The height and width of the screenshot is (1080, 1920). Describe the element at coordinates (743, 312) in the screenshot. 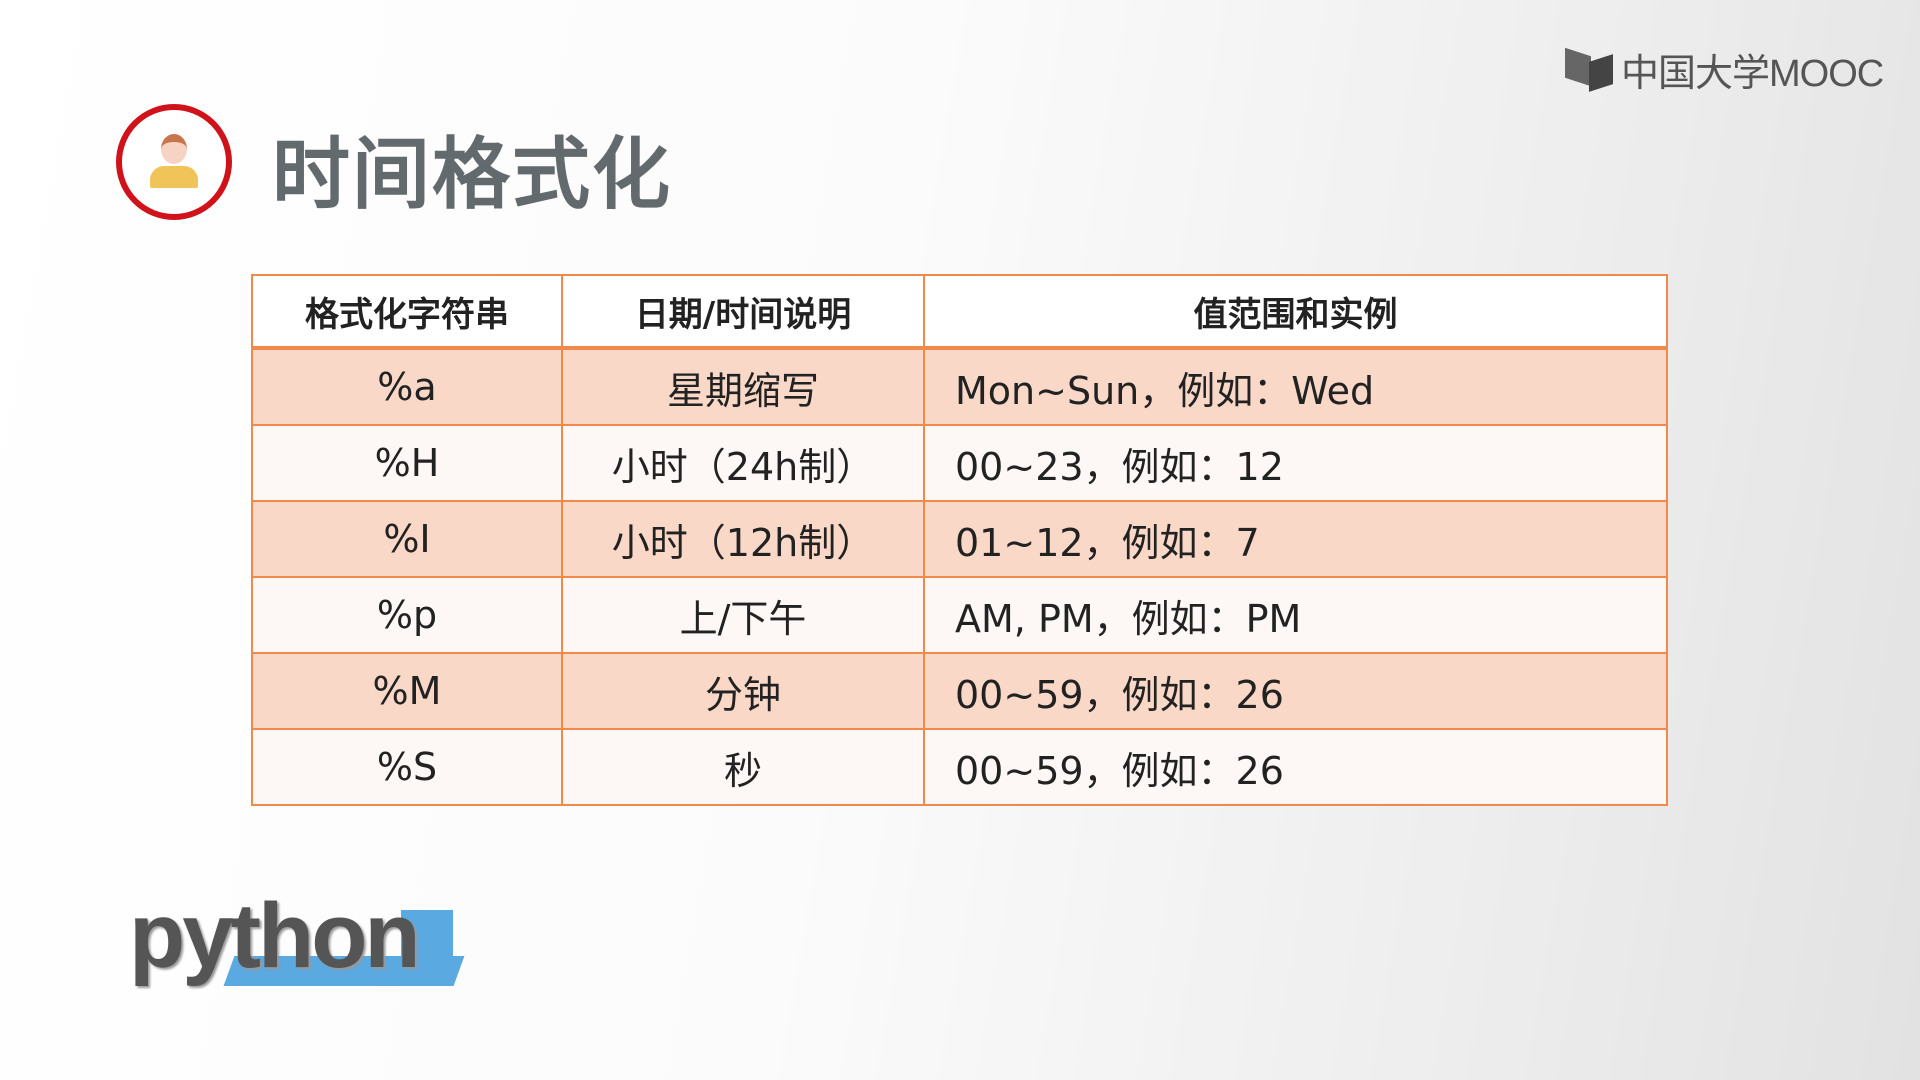

I see `header-description: 日期/时间说明` at that location.